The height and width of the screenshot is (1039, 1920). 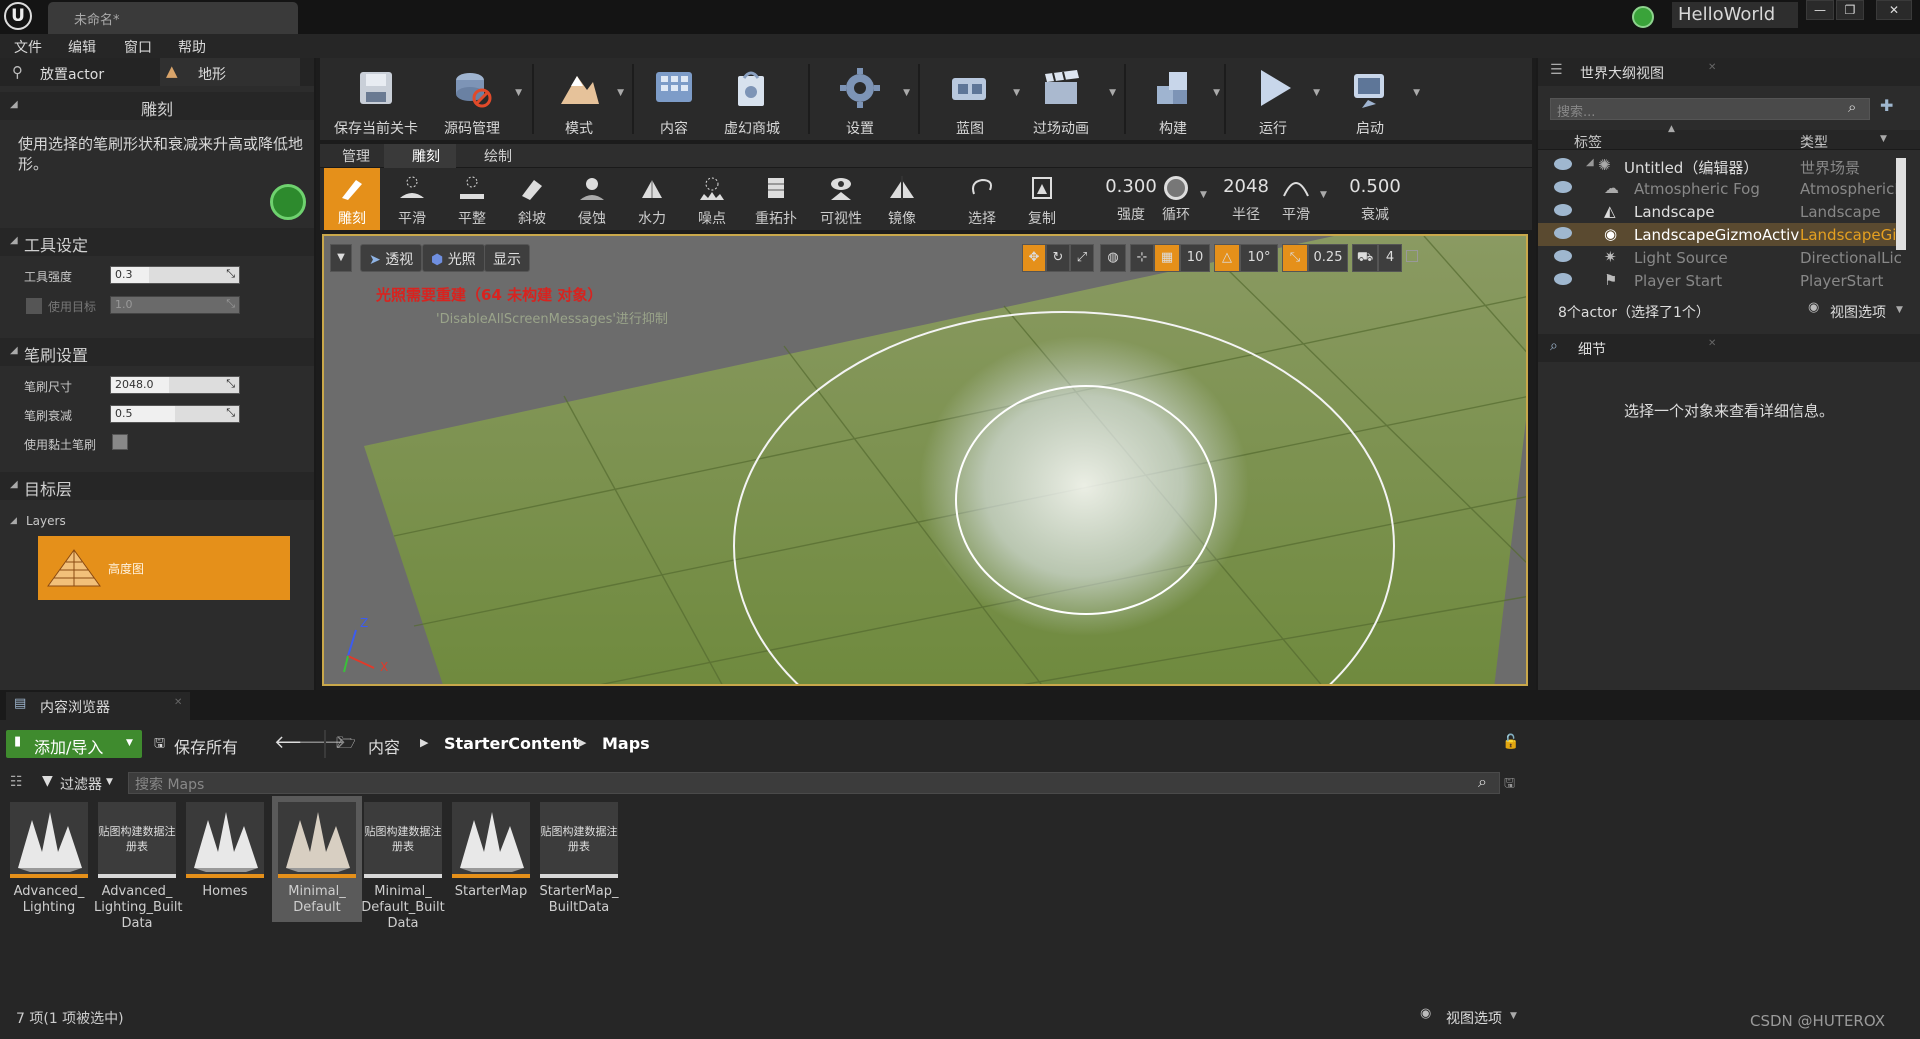 What do you see at coordinates (225, 851) in the screenshot?
I see `asset-tile: Homes` at bounding box center [225, 851].